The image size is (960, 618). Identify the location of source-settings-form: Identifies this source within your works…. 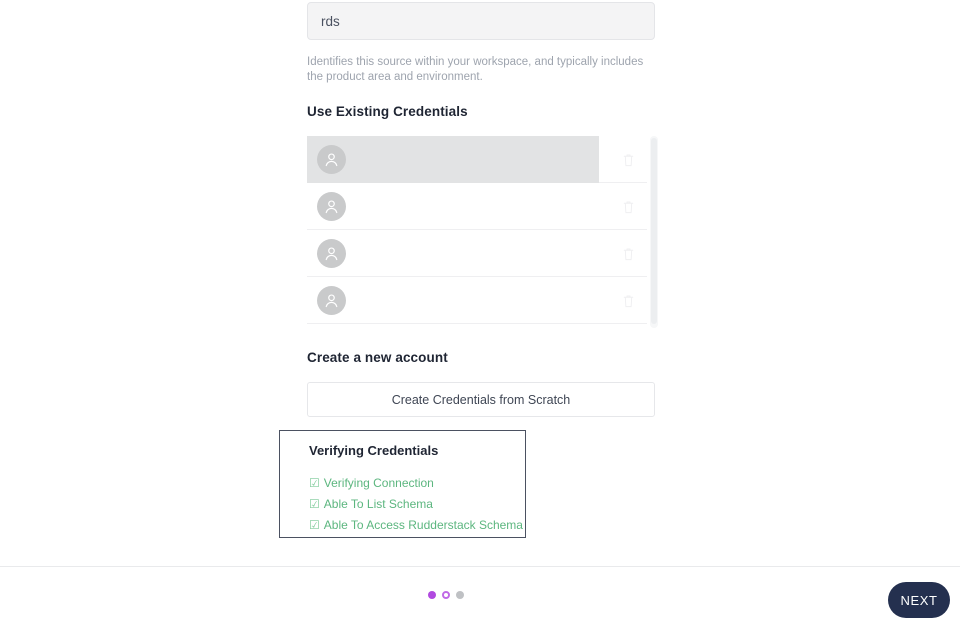
(481, 42).